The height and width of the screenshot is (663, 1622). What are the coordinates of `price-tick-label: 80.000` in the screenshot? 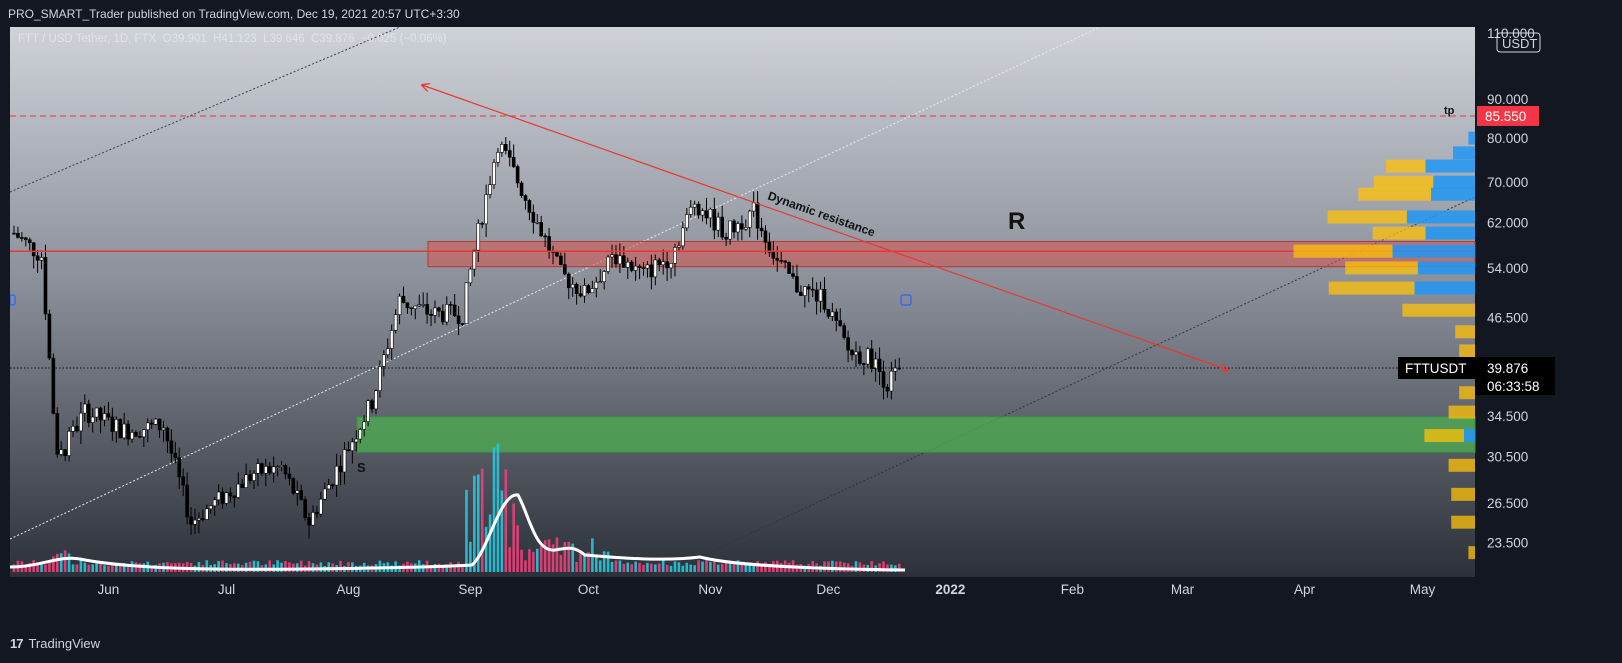 It's located at (1507, 138).